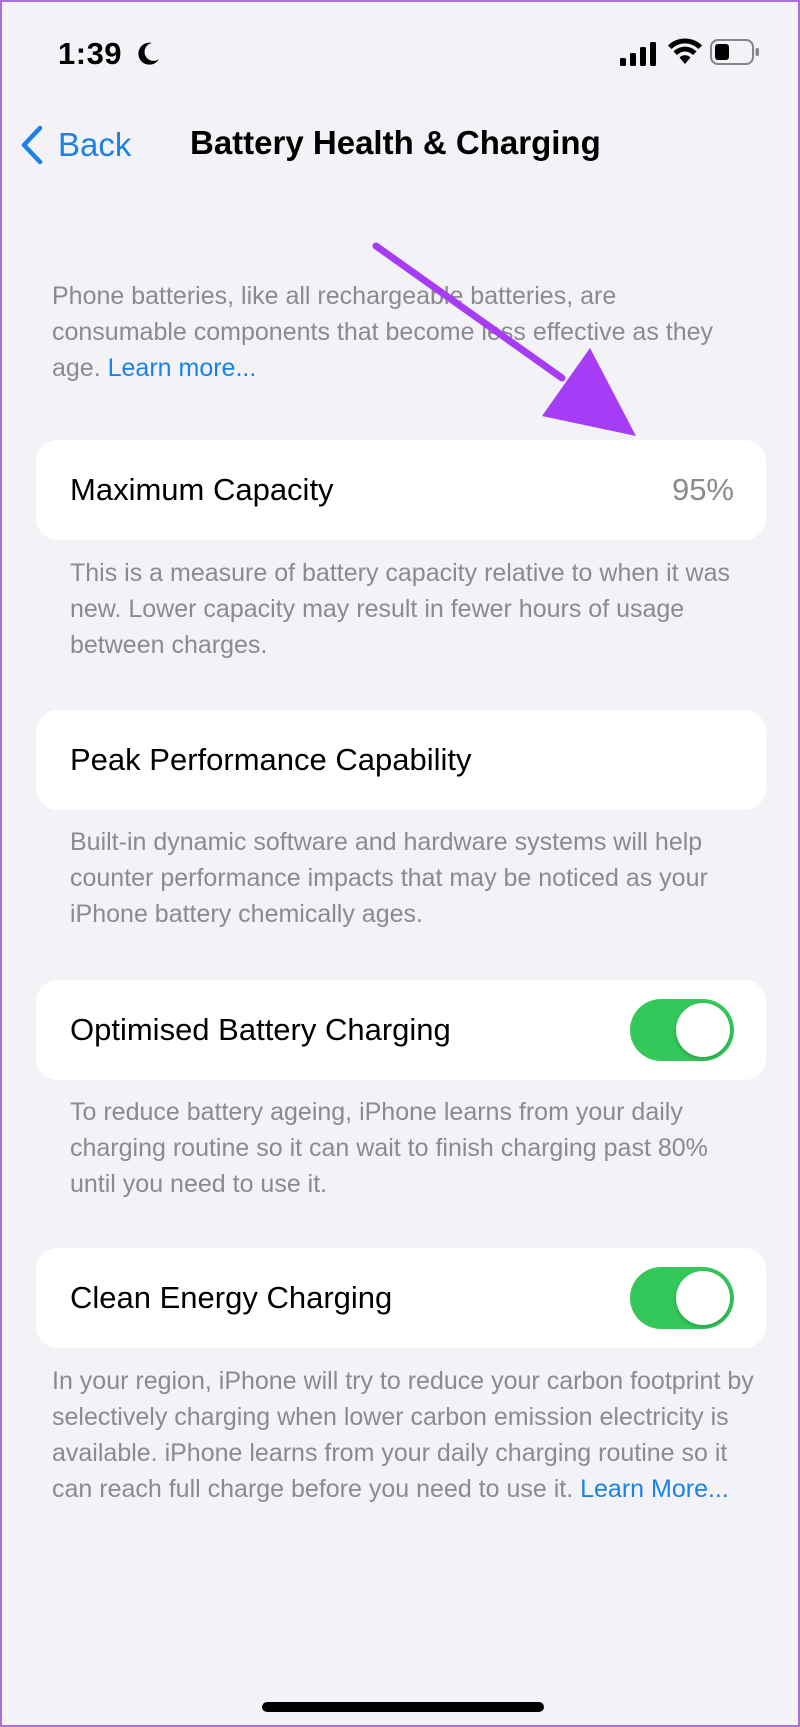 The image size is (800, 1727). What do you see at coordinates (395, 142) in the screenshot?
I see `page-title: Battery Health & Charging` at bounding box center [395, 142].